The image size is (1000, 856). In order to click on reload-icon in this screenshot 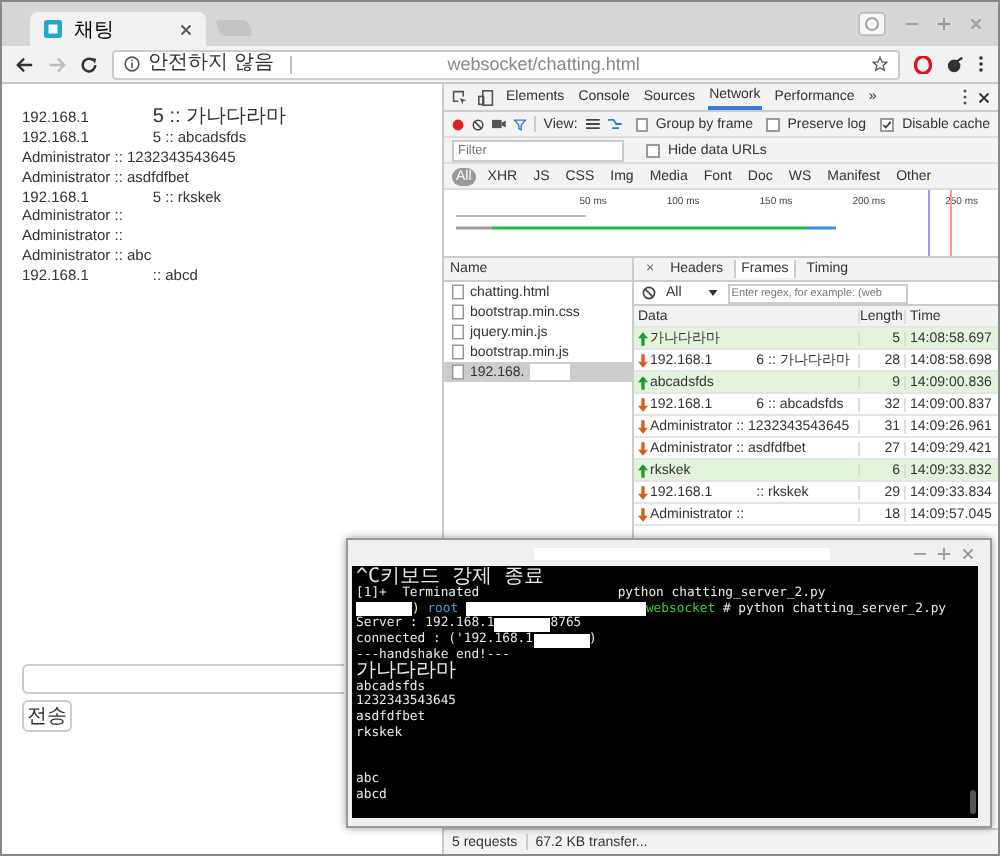, I will do `click(89, 64)`.